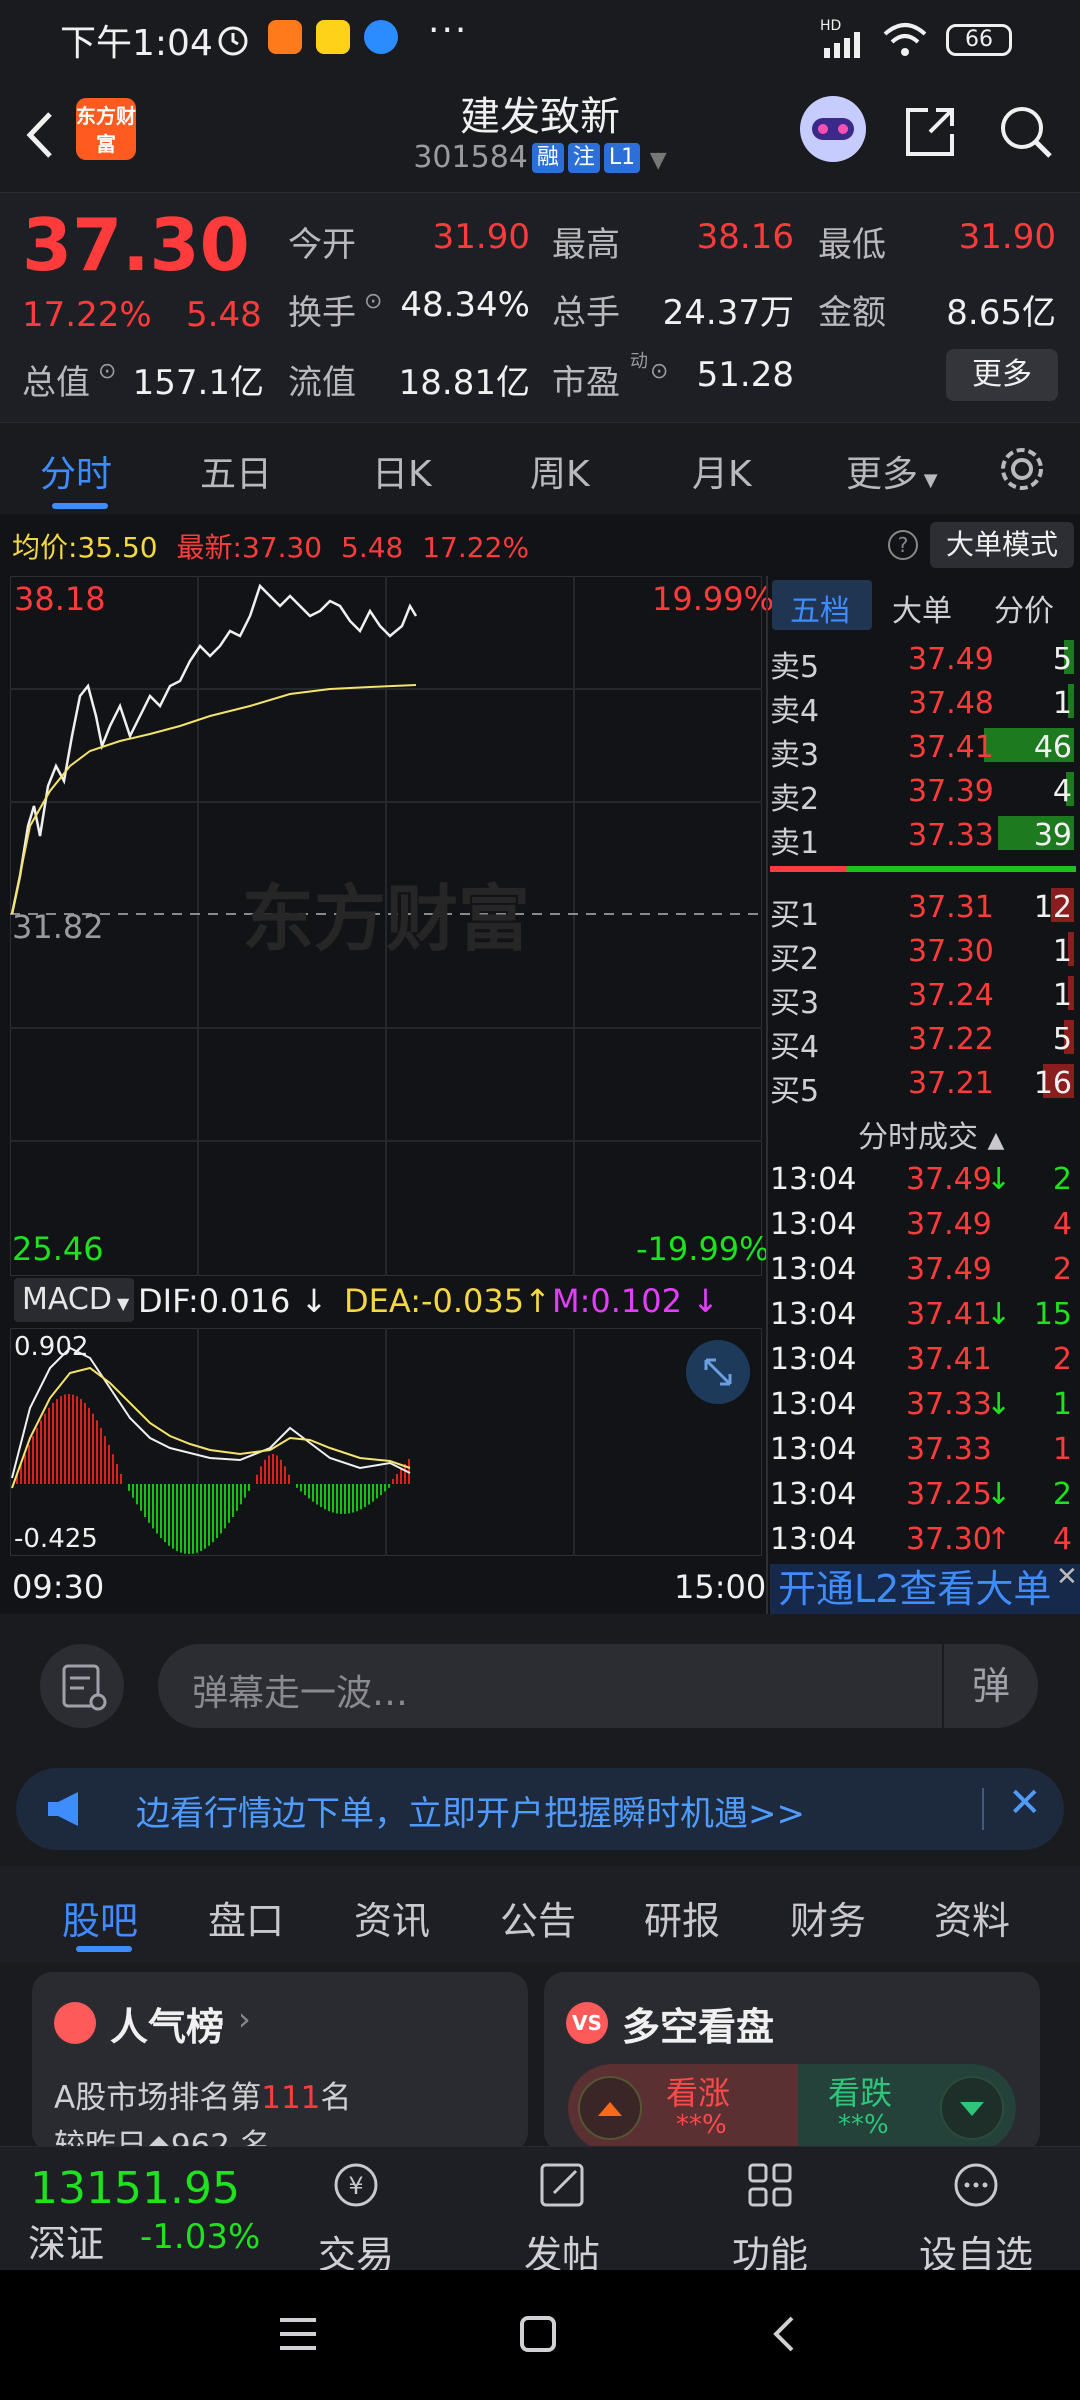  I want to click on l2-upgrade-banner: 开通L2查看大单, so click(925, 1589).